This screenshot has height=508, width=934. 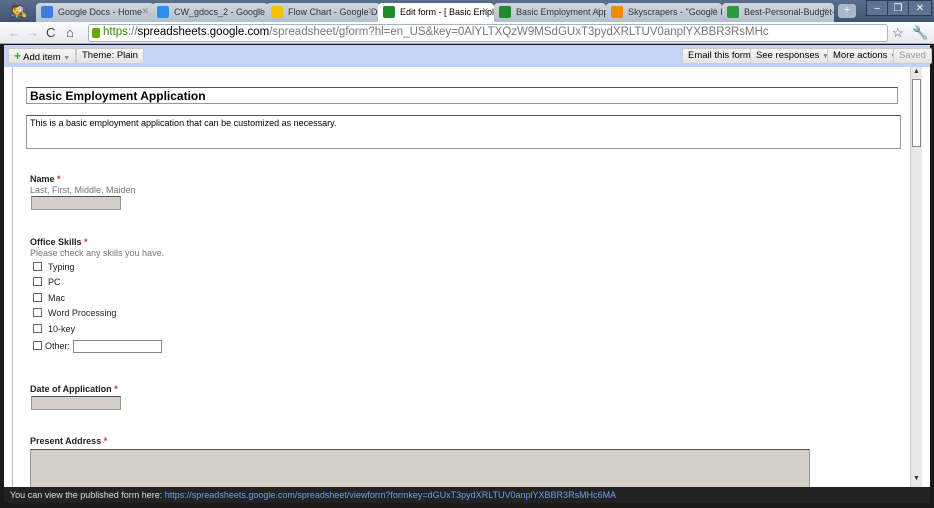 What do you see at coordinates (916, 113) in the screenshot?
I see `scrollbar-thumb` at bounding box center [916, 113].